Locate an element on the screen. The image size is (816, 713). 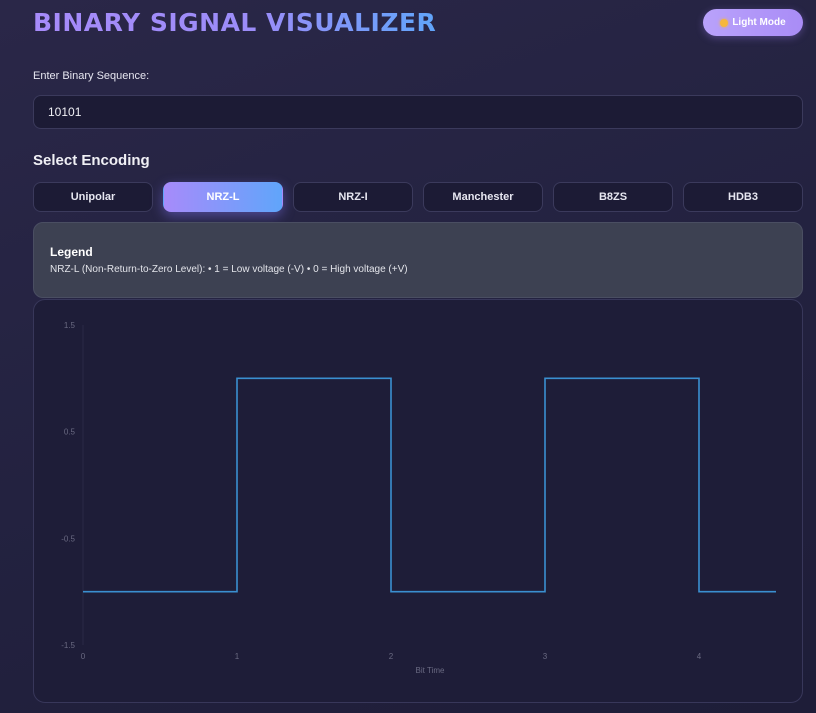
x-tick-label: 4 is located at coordinates (699, 656).